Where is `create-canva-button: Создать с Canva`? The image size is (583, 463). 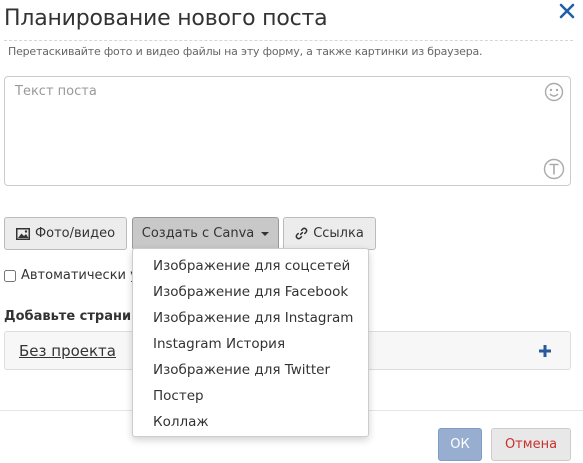 create-canva-button: Создать с Canva is located at coordinates (205, 233).